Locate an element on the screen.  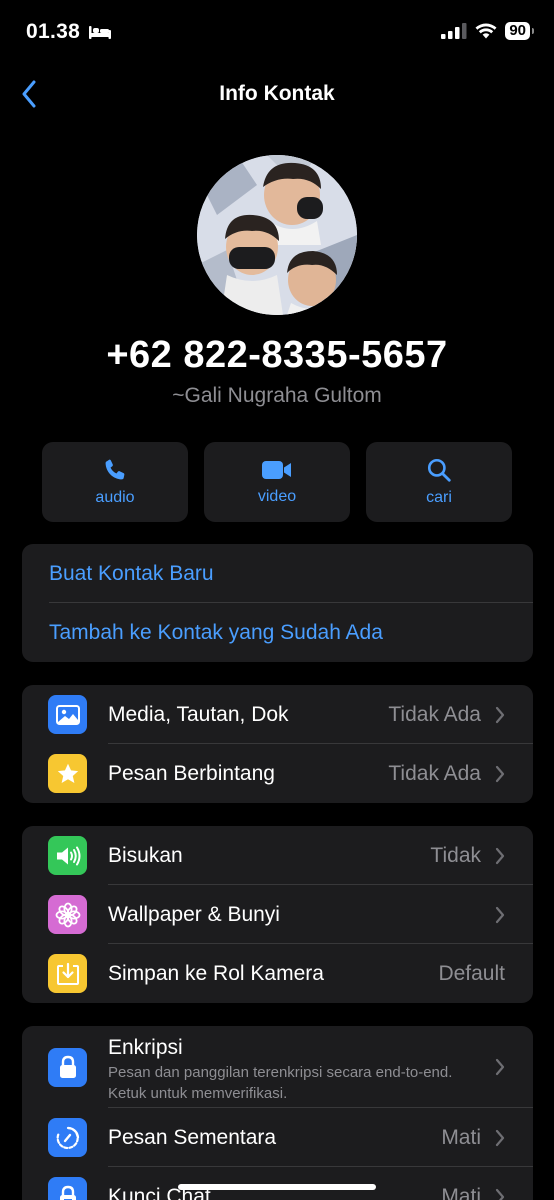
action-buttons: audio video cari is located at coordinates (277, 482).